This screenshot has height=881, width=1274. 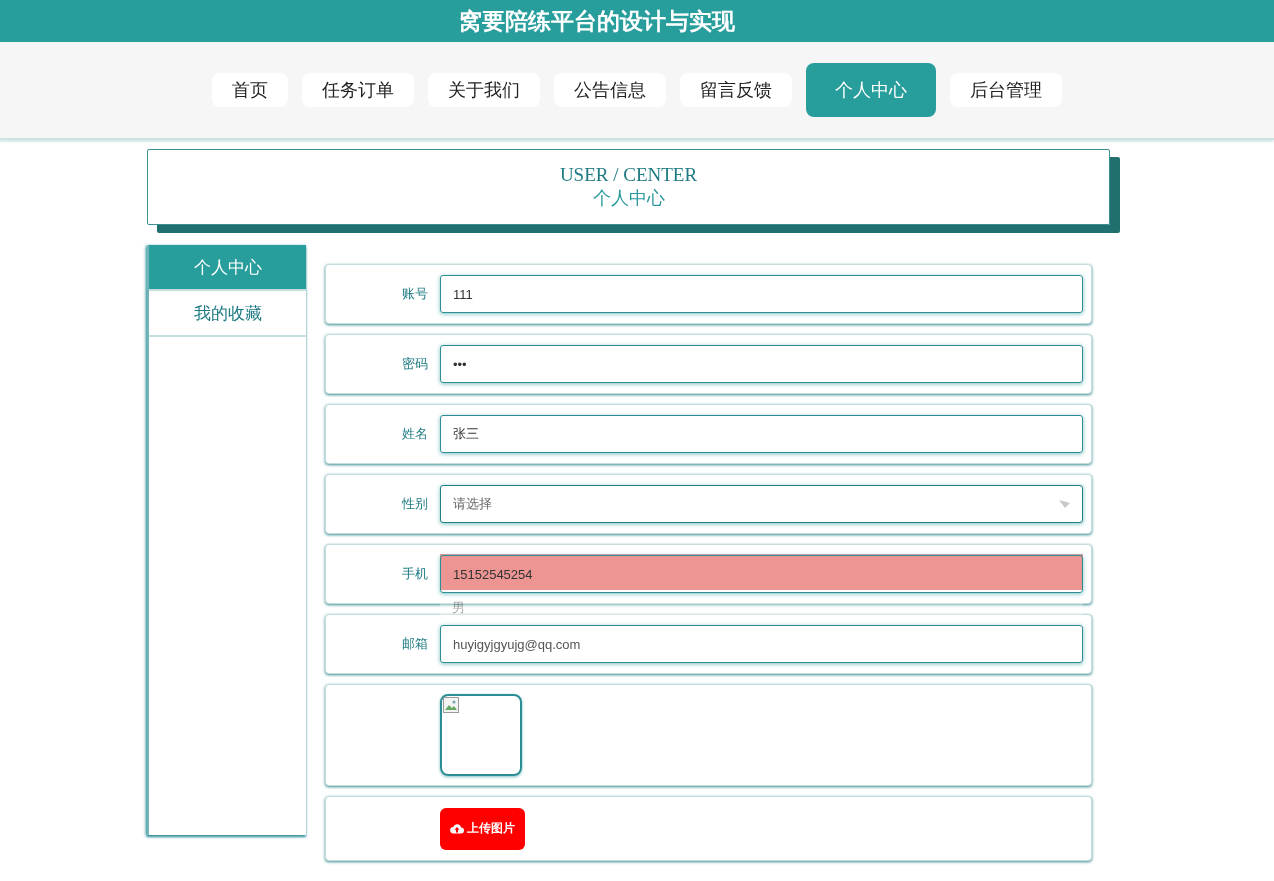 I want to click on banner-title: 个人中心, so click(x=628, y=198).